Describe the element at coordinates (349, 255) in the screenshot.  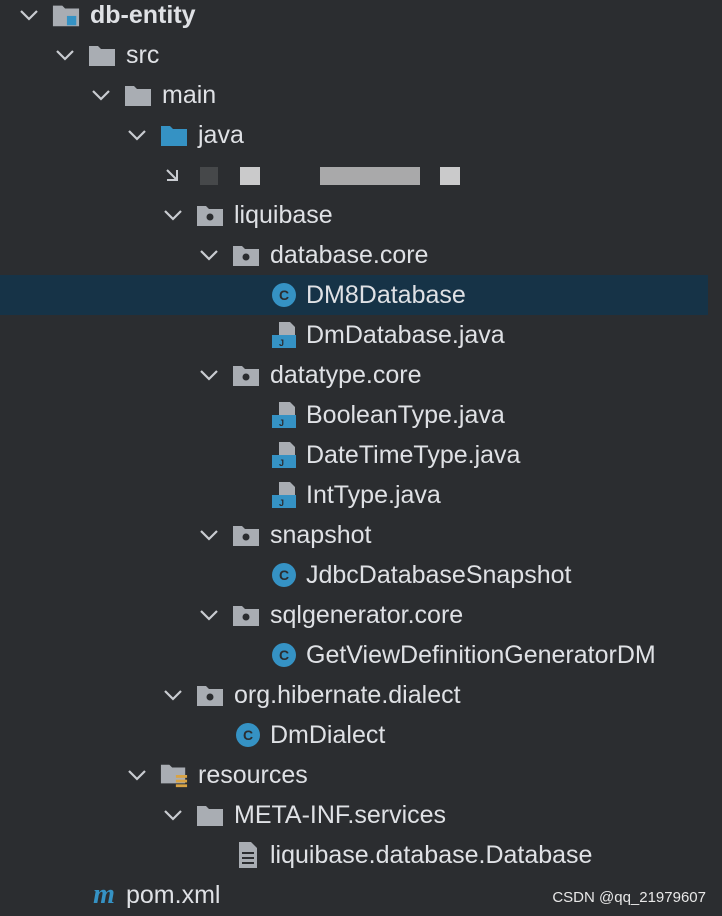
I see `package-label: database.core` at that location.